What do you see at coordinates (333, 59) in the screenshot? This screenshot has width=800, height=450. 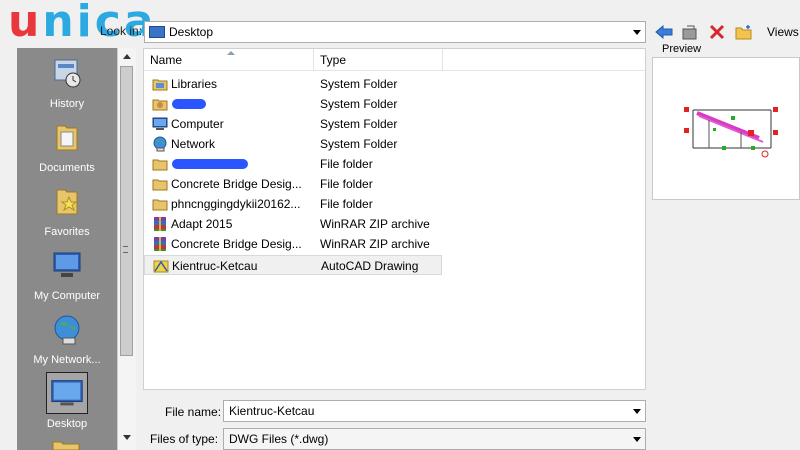 I see `column-header-type: Type` at bounding box center [333, 59].